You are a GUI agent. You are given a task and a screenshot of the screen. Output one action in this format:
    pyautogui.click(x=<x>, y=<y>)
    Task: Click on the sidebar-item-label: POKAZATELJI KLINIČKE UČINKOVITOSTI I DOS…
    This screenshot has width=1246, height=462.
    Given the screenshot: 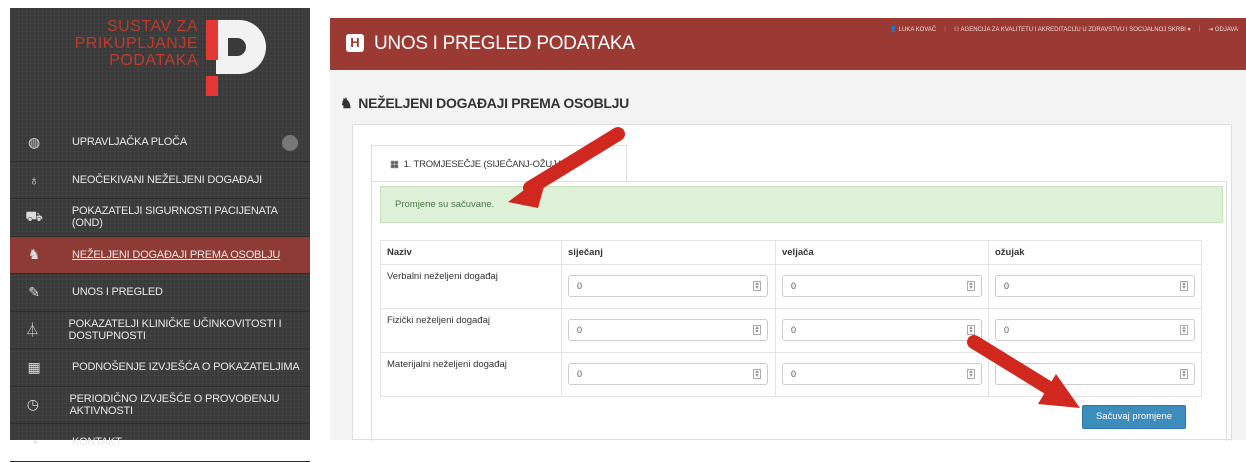 What is the action you would take?
    pyautogui.click(x=175, y=329)
    